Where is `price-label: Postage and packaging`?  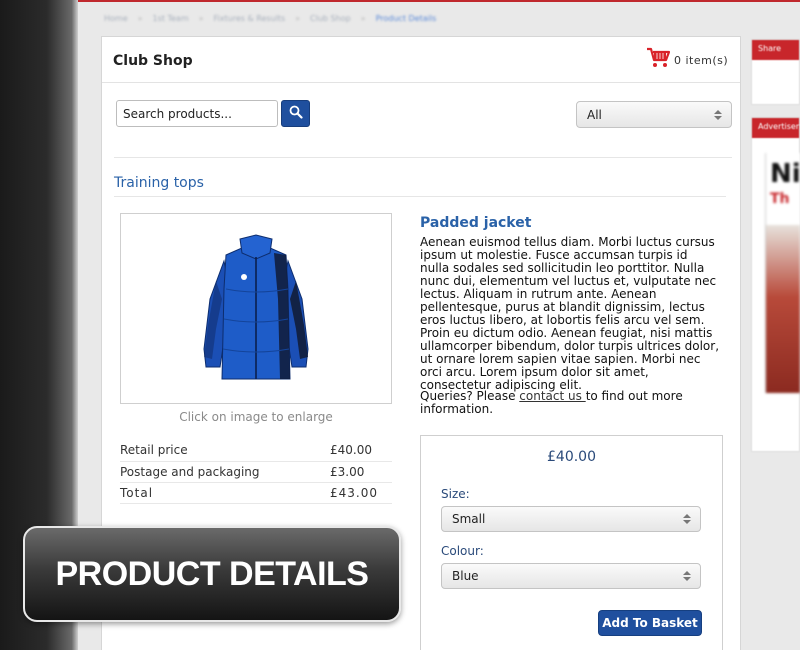 price-label: Postage and packaging is located at coordinates (225, 472).